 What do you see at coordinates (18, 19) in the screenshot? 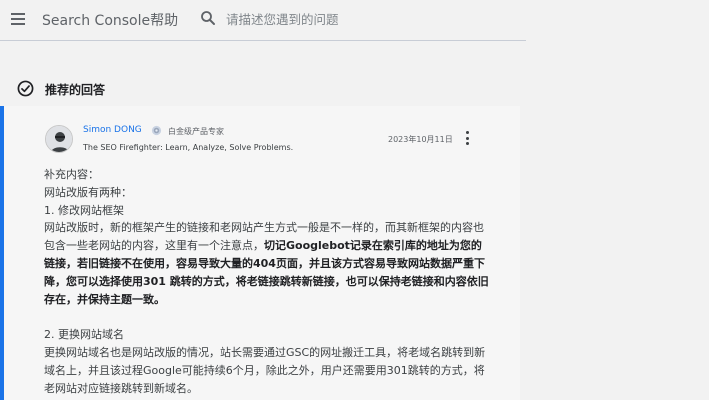
I see `hamburger-menu-icon` at bounding box center [18, 19].